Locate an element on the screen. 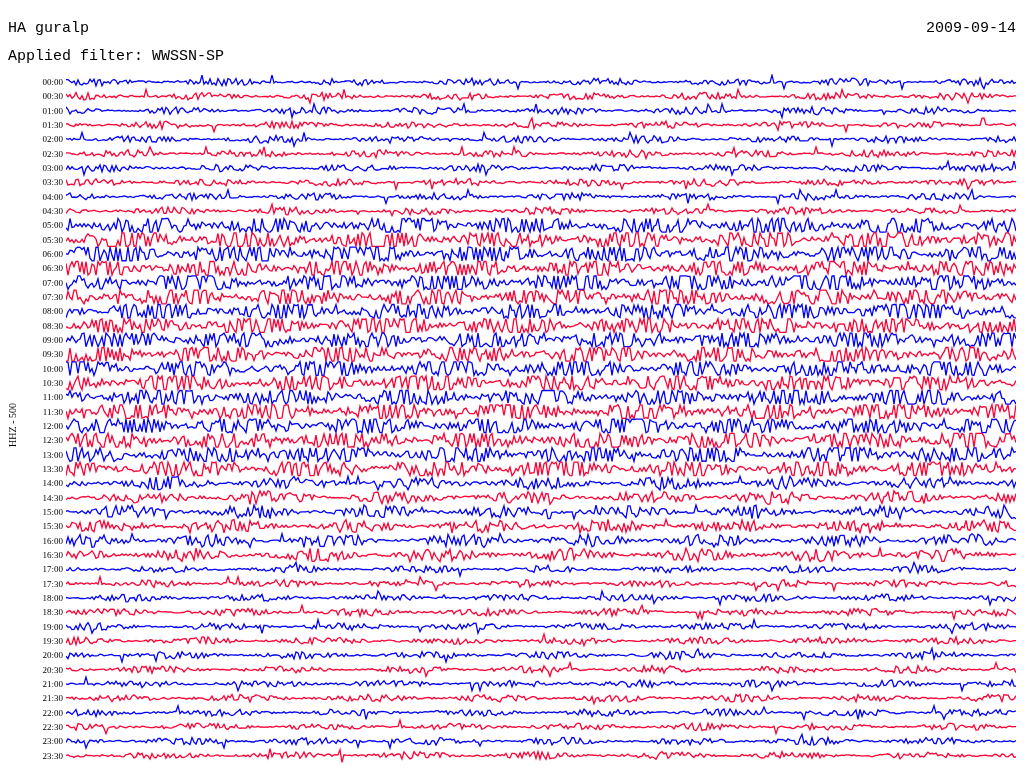  time-label: 11:00 is located at coordinates (52, 397).